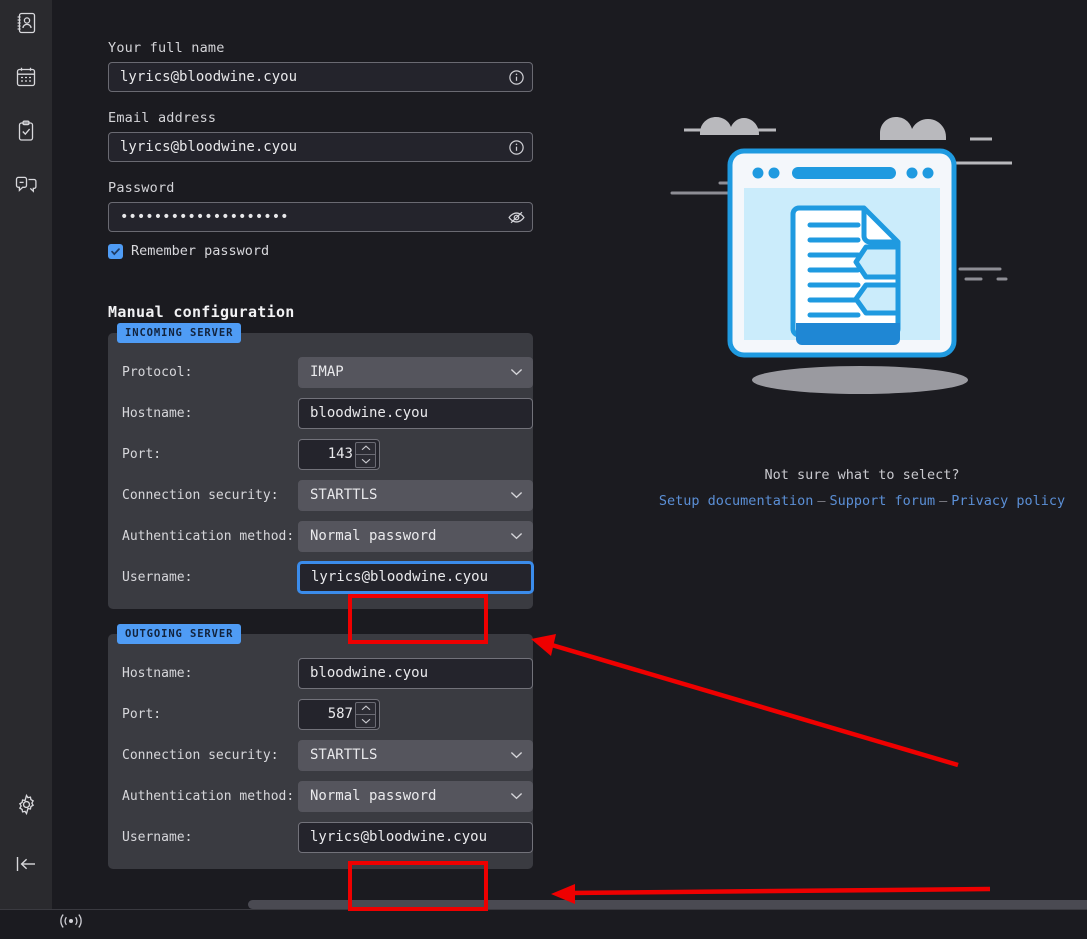 This screenshot has width=1087, height=939. Describe the element at coordinates (1008, 501) in the screenshot. I see `privacy-policy-link: Privacy policy` at that location.